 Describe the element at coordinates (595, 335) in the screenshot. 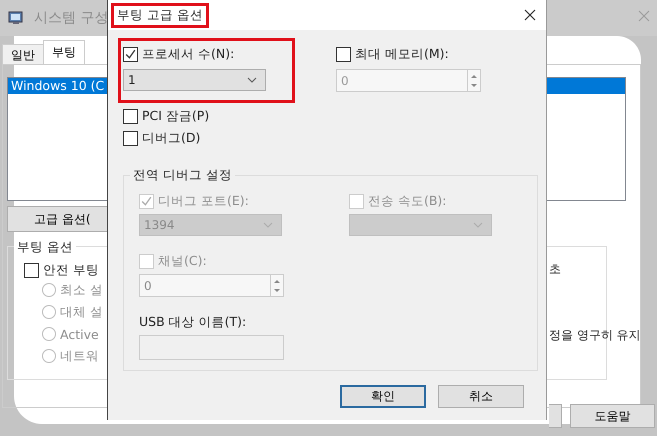

I see `text-fragment: 정을 영구히 유지` at that location.